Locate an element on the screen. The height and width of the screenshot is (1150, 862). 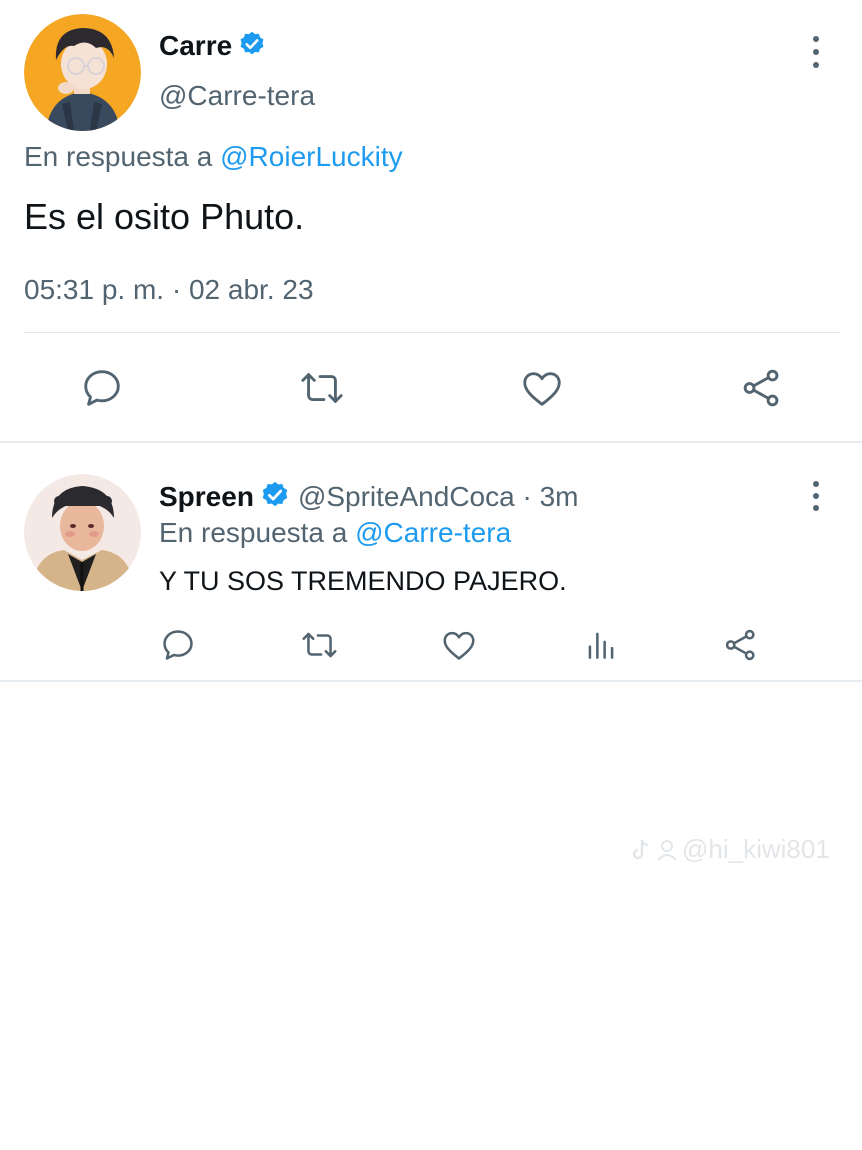
author-handle: @Carre-tera is located at coordinates (237, 96).